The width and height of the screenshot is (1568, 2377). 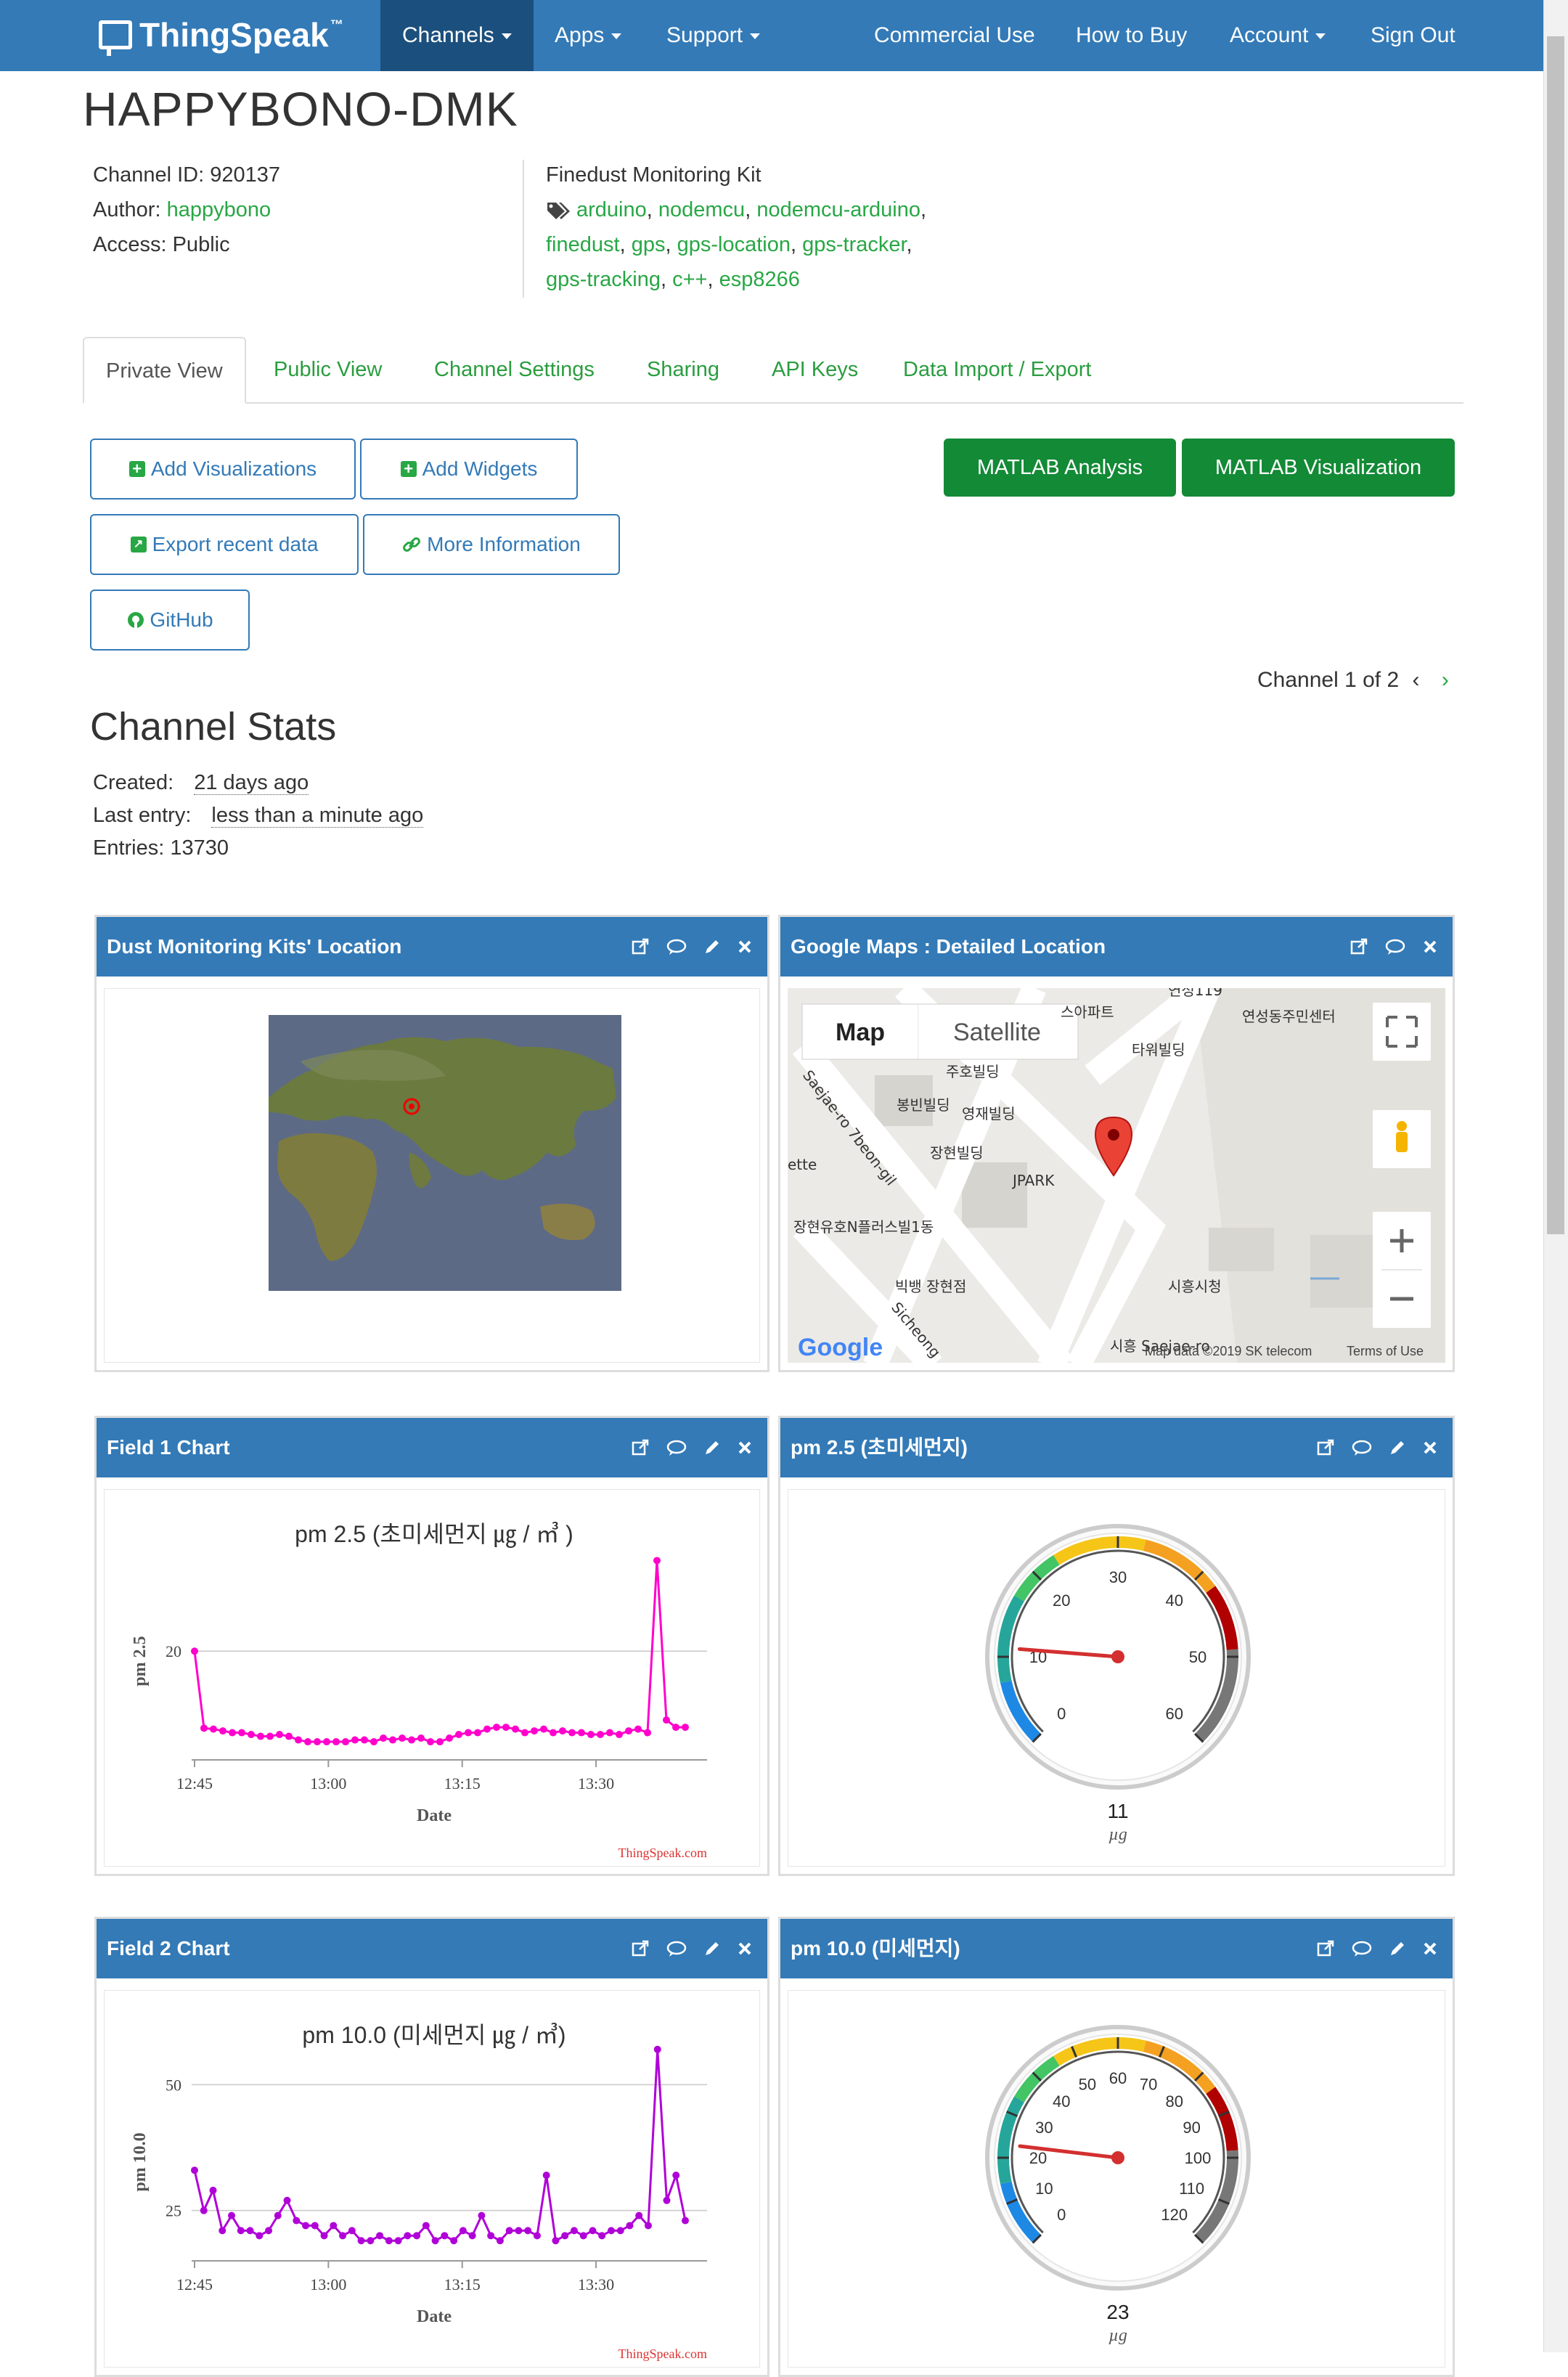 I want to click on tab-channel-settings: Channel Settings, so click(x=514, y=369).